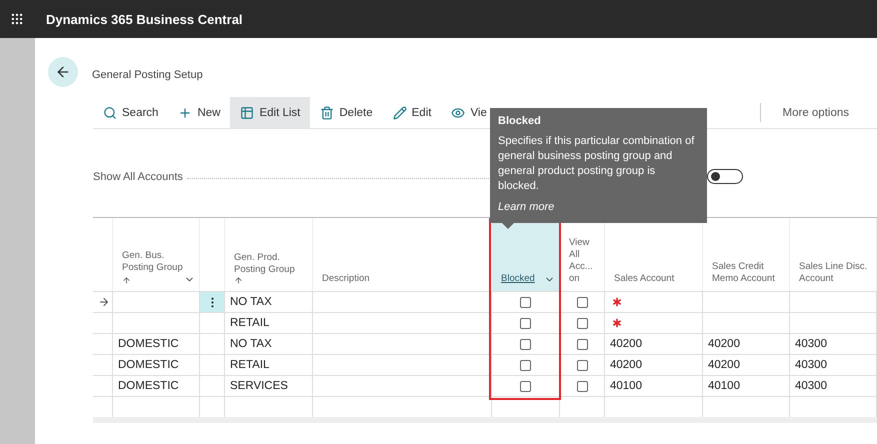  Describe the element at coordinates (518, 279) in the screenshot. I see `column-label: Blocked` at that location.